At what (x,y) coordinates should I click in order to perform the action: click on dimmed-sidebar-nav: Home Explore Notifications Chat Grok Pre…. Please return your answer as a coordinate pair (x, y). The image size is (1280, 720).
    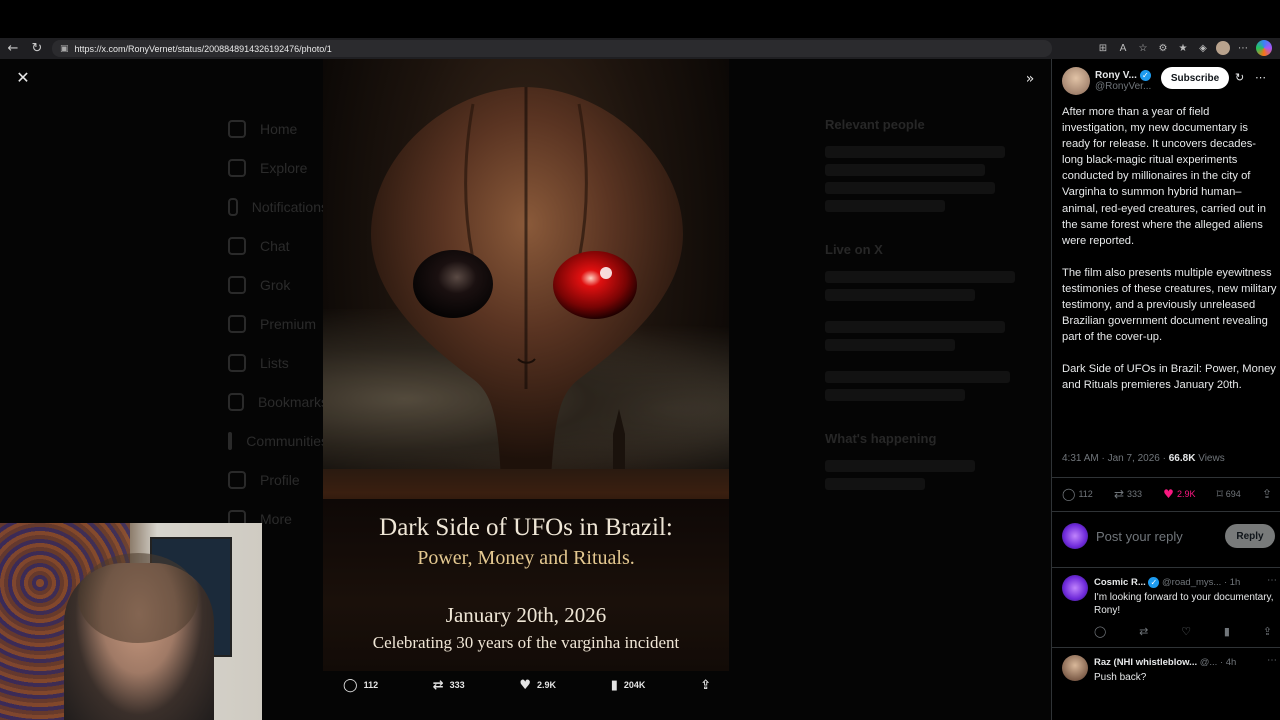
    Looking at the image, I should click on (278, 323).